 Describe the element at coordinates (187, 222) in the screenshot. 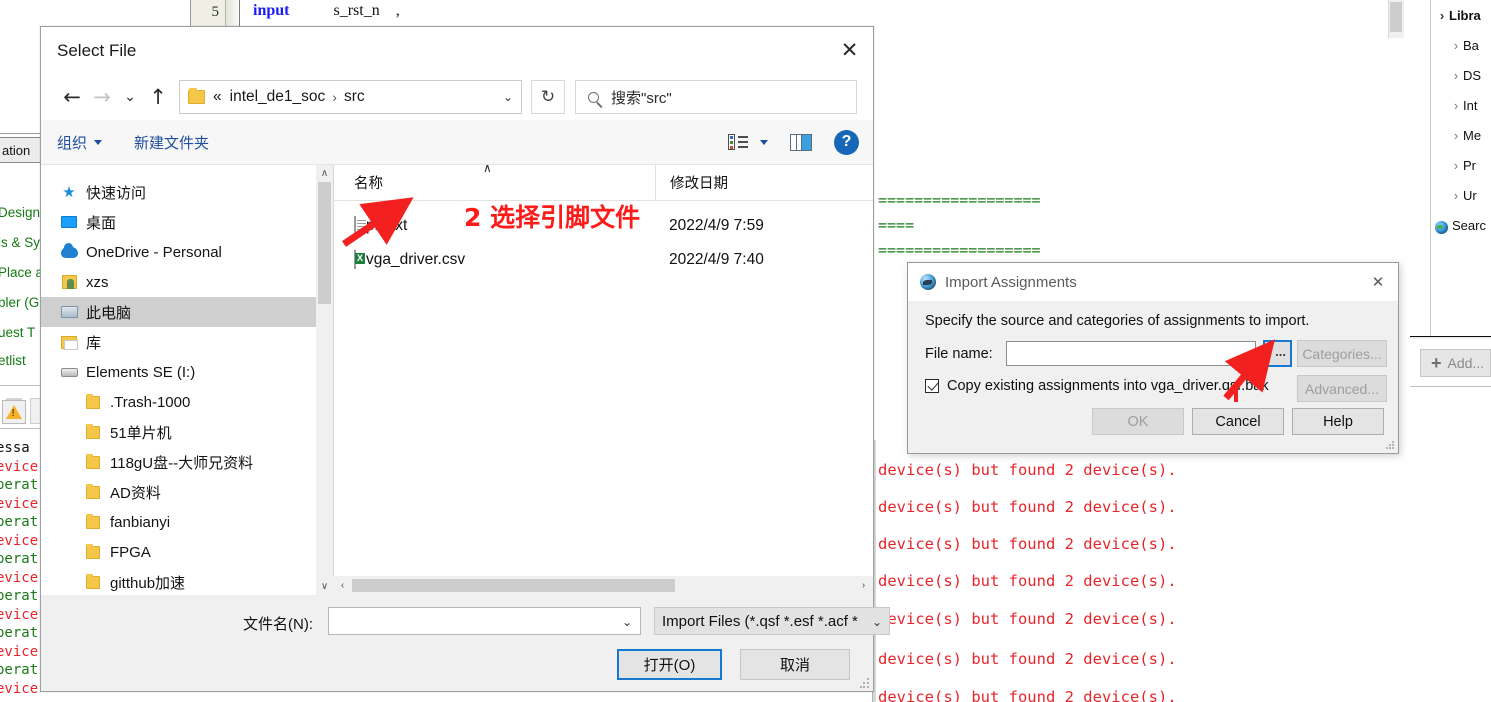

I see `sidebar-item-1: 桌面` at that location.